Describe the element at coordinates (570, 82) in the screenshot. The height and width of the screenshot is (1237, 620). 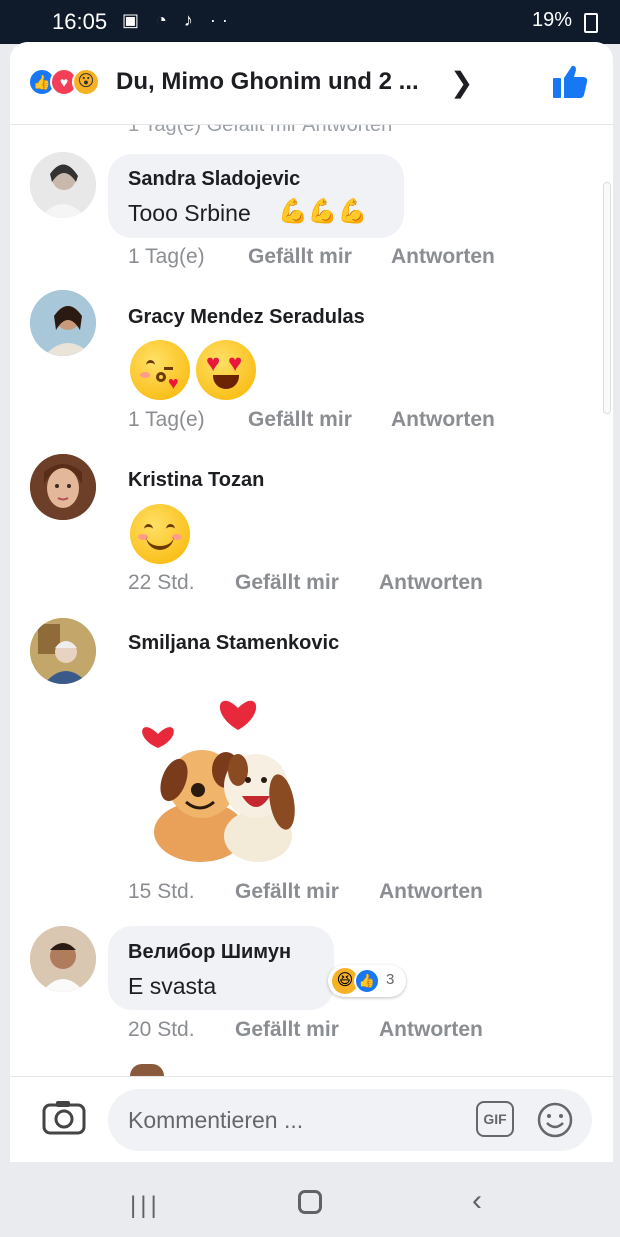
I see `like-post-icon` at that location.